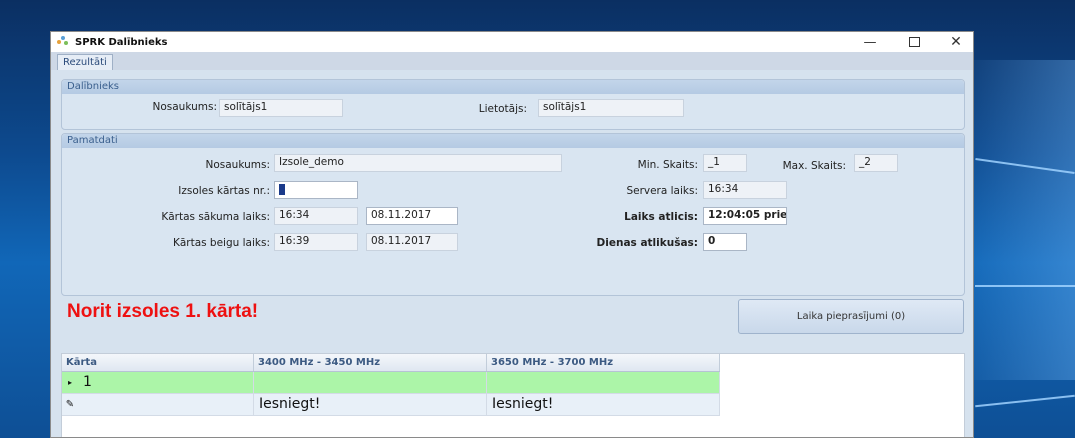  What do you see at coordinates (418, 163) in the screenshot?
I see `auction-name-field: Izsole_demo` at bounding box center [418, 163].